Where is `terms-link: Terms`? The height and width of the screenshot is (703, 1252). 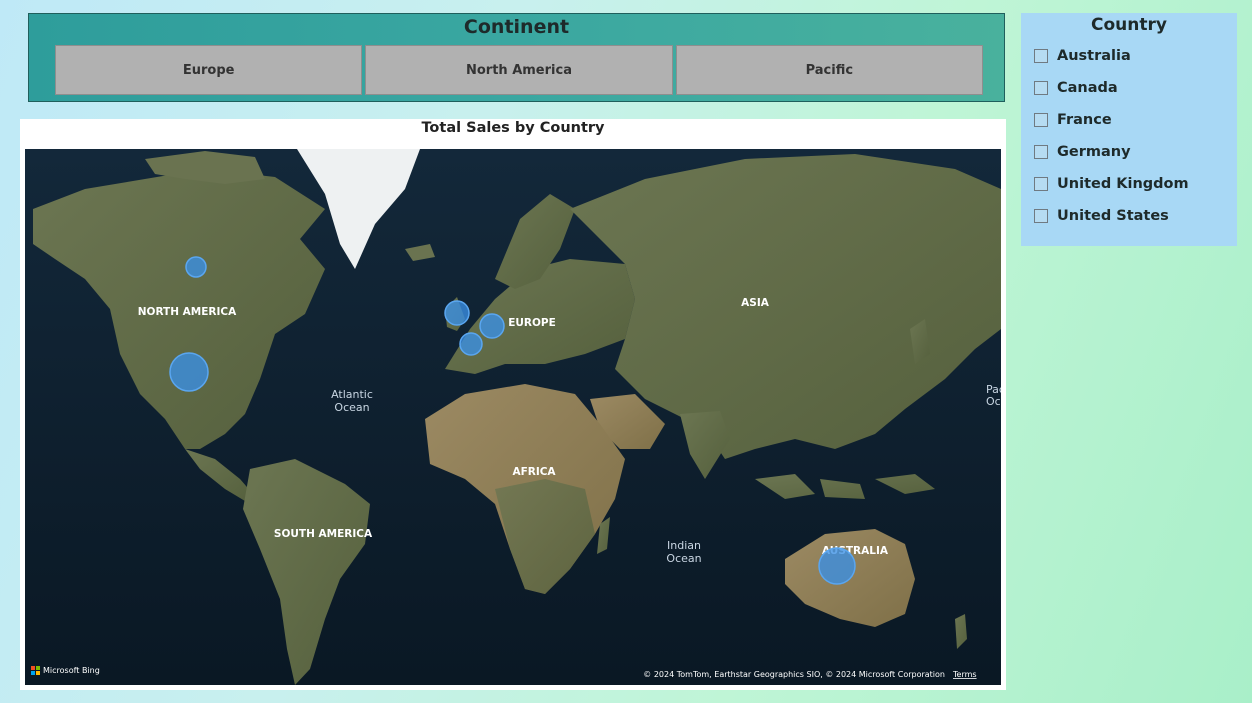
terms-link: Terms is located at coordinates (964, 674).